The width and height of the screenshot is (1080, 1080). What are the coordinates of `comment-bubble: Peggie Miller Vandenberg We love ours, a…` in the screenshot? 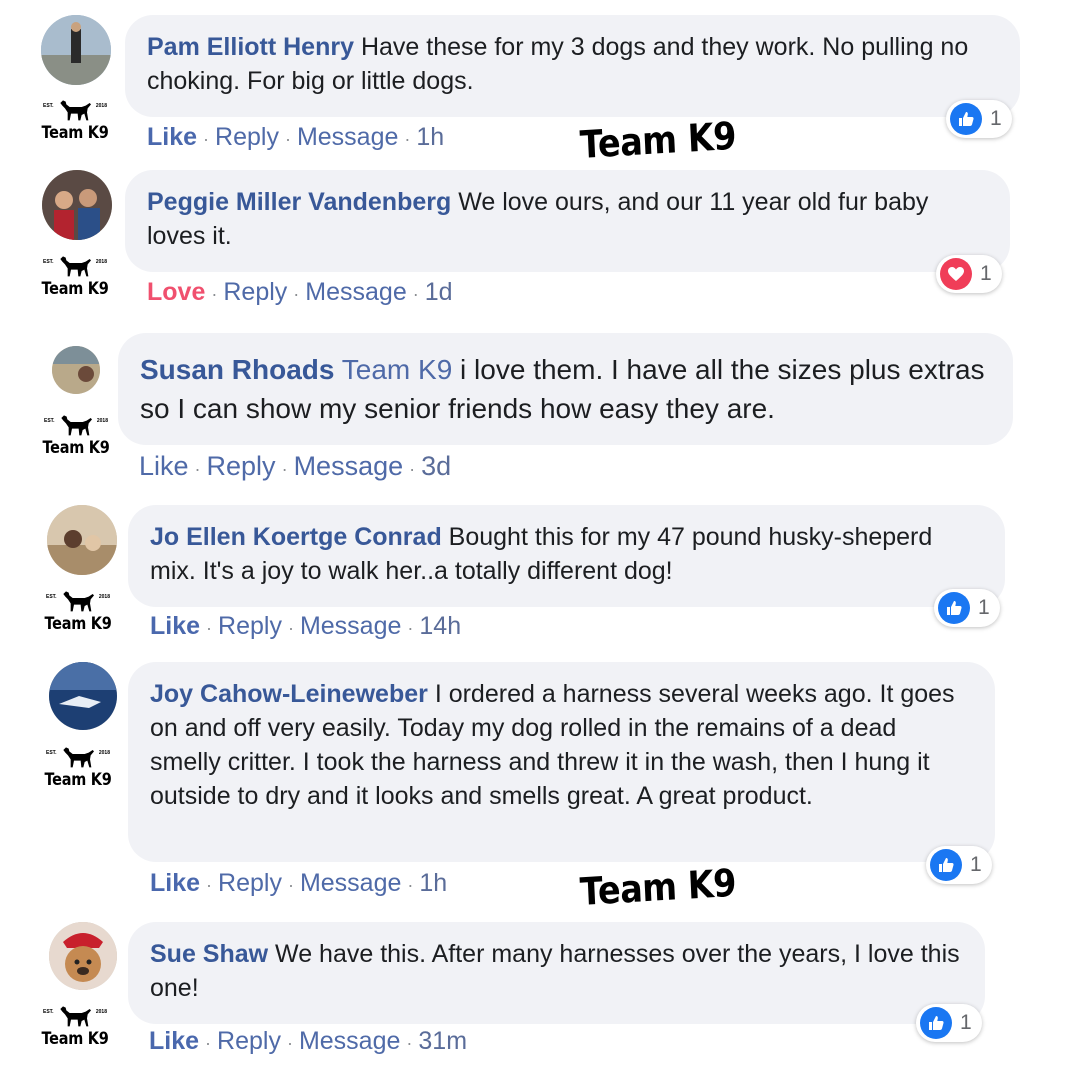 It's located at (567, 221).